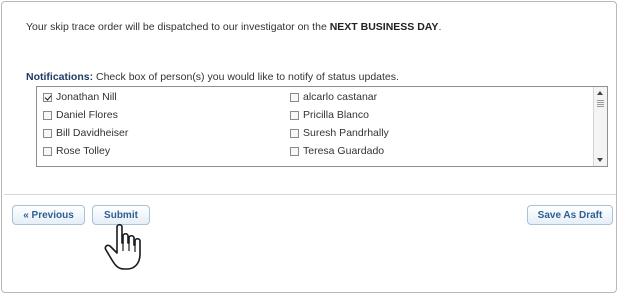  I want to click on recipient-name: alcarlo castanar, so click(340, 97).